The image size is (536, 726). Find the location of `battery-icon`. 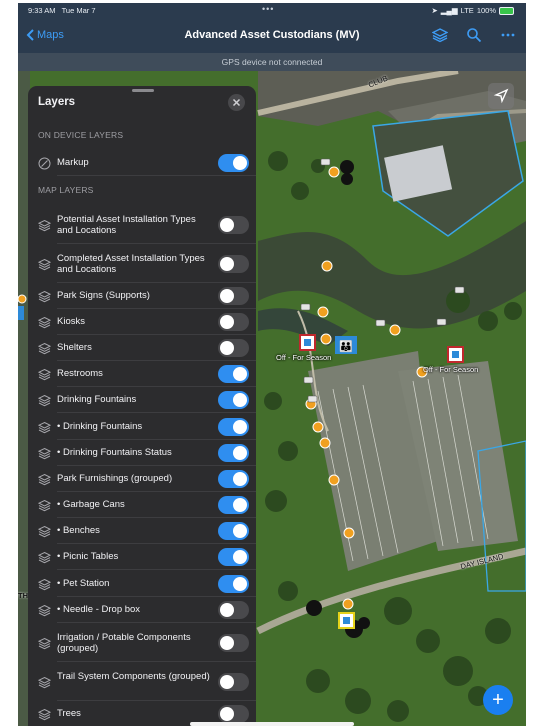

battery-icon is located at coordinates (506, 10).